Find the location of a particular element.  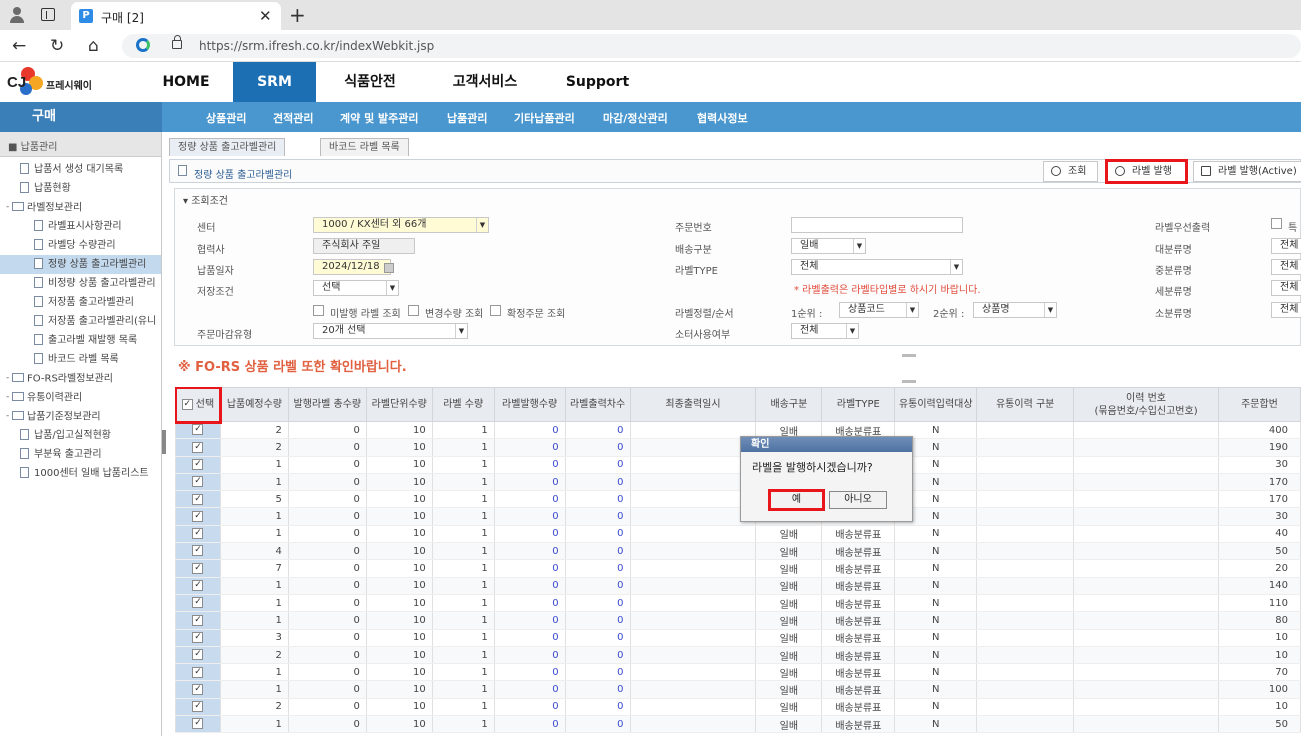

table-row: ✓1010100일배배송분류표N170 is located at coordinates (738, 482).